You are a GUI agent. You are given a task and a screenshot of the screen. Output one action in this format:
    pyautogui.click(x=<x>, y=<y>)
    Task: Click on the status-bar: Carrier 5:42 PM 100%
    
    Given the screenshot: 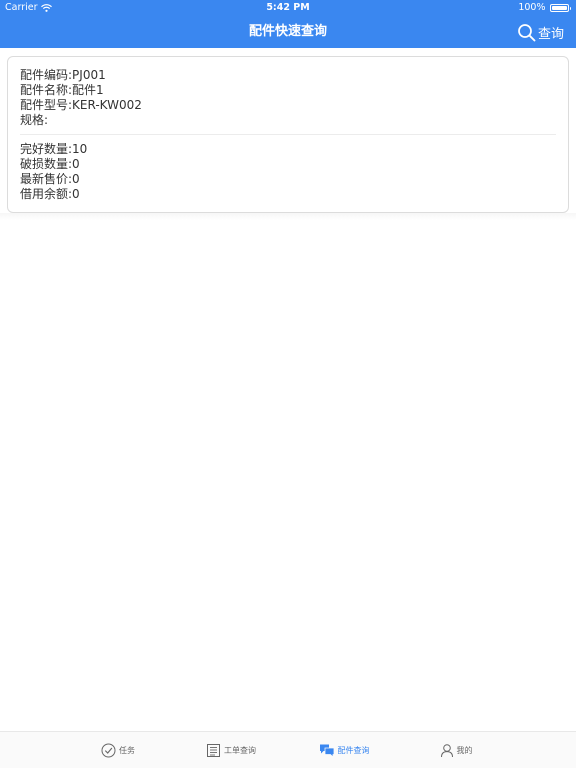 What is the action you would take?
    pyautogui.click(x=288, y=8)
    